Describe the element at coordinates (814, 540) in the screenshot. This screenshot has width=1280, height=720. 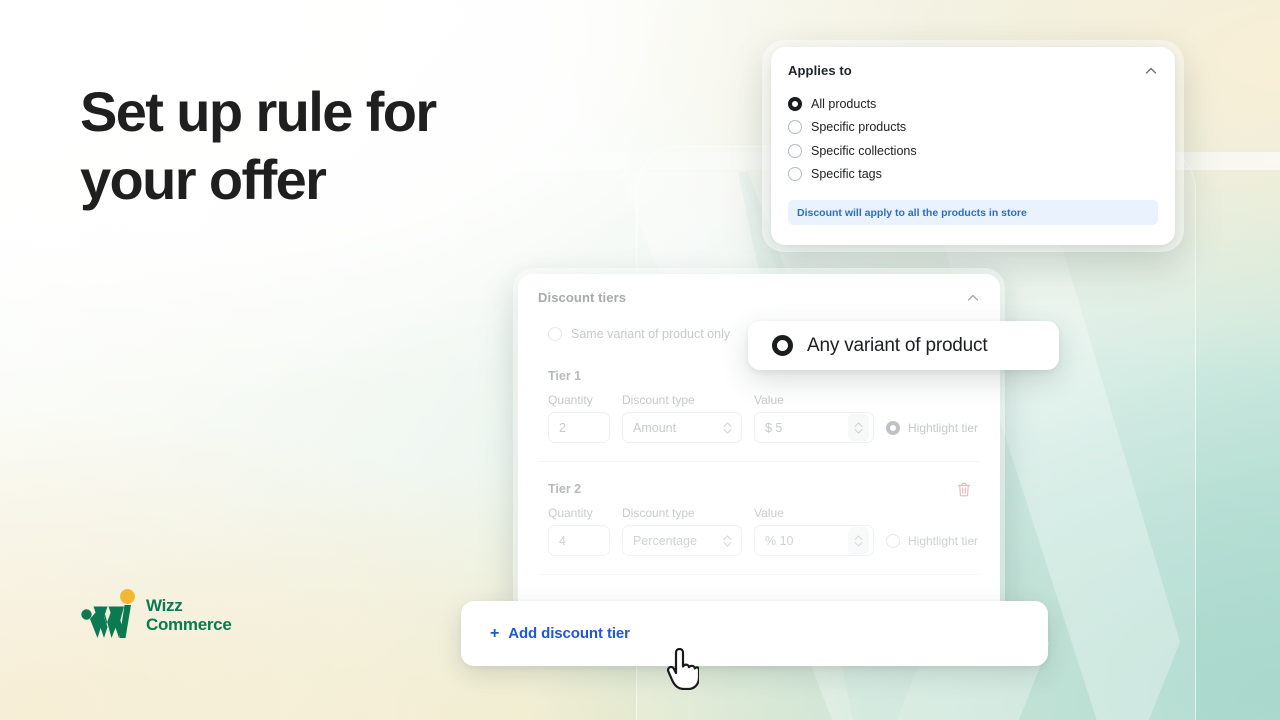
I see `value-input: % 10` at that location.